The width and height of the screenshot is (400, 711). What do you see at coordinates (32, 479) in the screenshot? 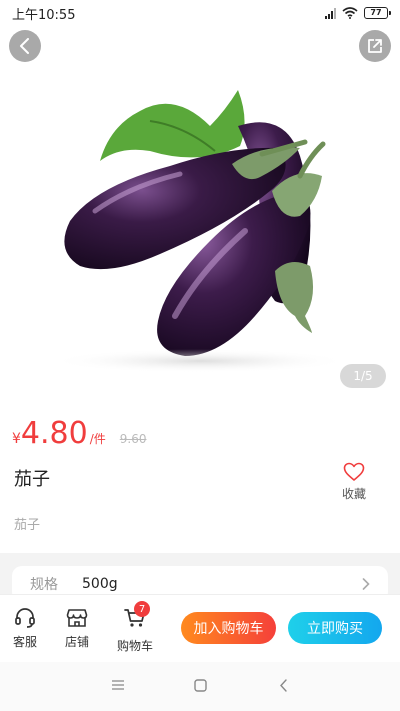
I see `product-title: 茄子` at bounding box center [32, 479].